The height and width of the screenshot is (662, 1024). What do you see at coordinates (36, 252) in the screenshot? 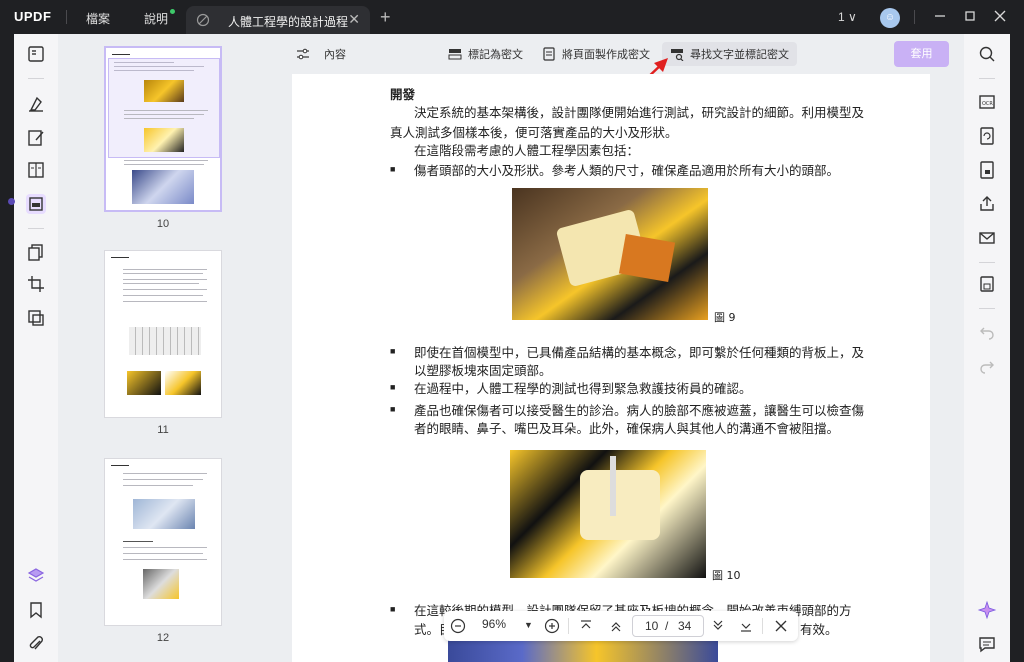
I see `organize-pages-icon` at bounding box center [36, 252].